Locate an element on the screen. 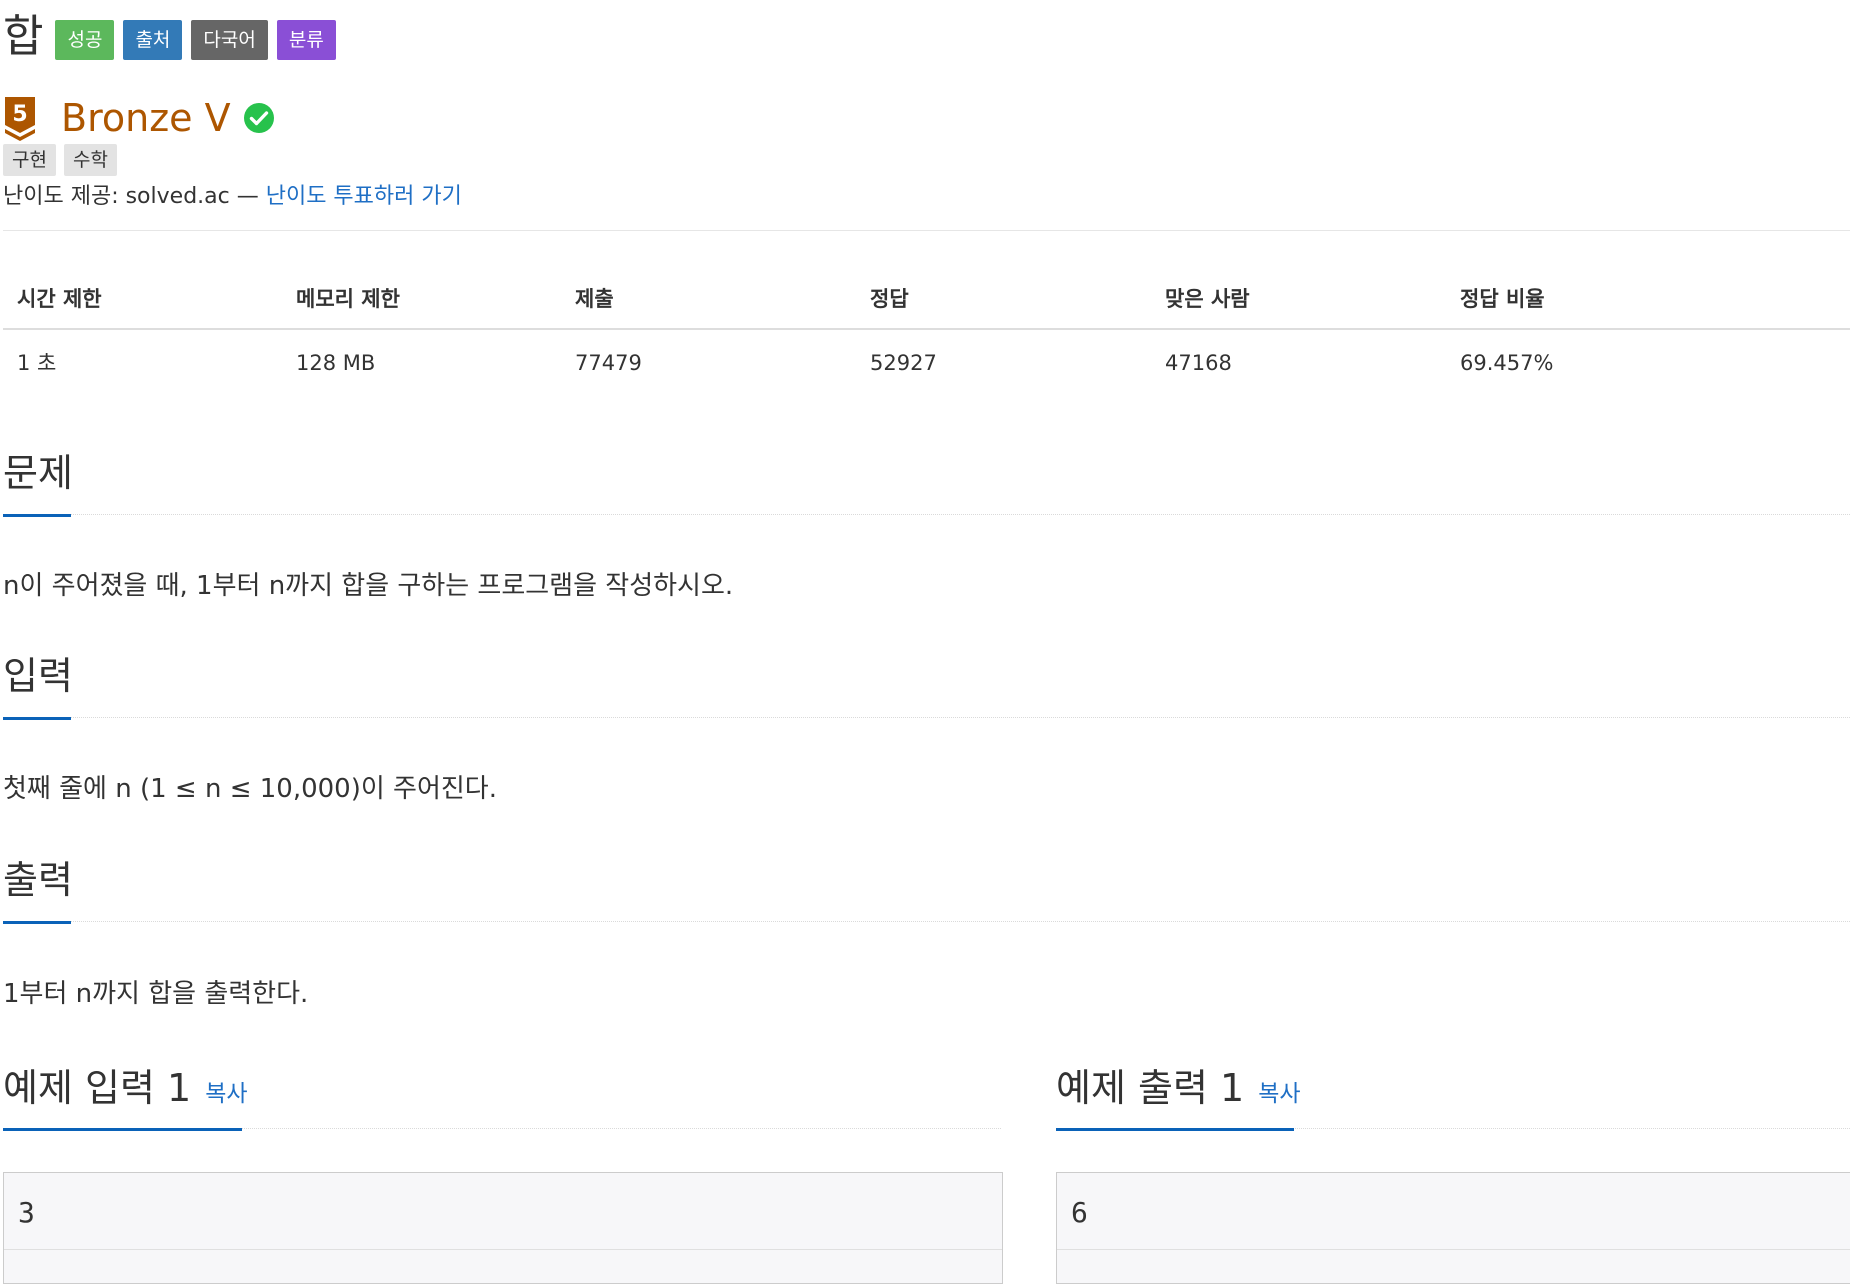 Image resolution: width=1850 pixels, height=1284 pixels. algorithm-tags: 구현 수학 is located at coordinates (64, 160).